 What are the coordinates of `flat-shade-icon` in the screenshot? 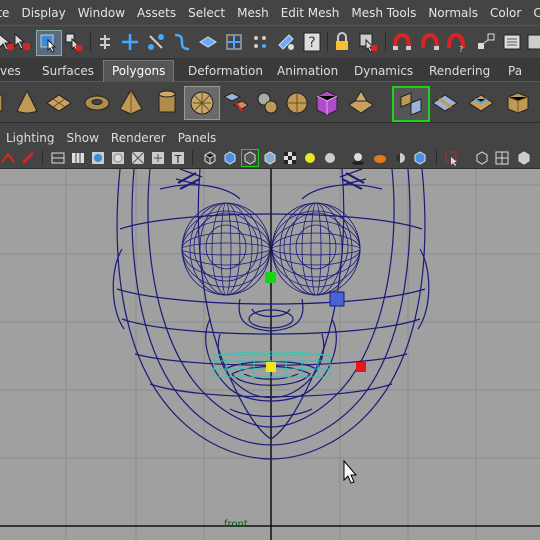 It's located at (270, 158).